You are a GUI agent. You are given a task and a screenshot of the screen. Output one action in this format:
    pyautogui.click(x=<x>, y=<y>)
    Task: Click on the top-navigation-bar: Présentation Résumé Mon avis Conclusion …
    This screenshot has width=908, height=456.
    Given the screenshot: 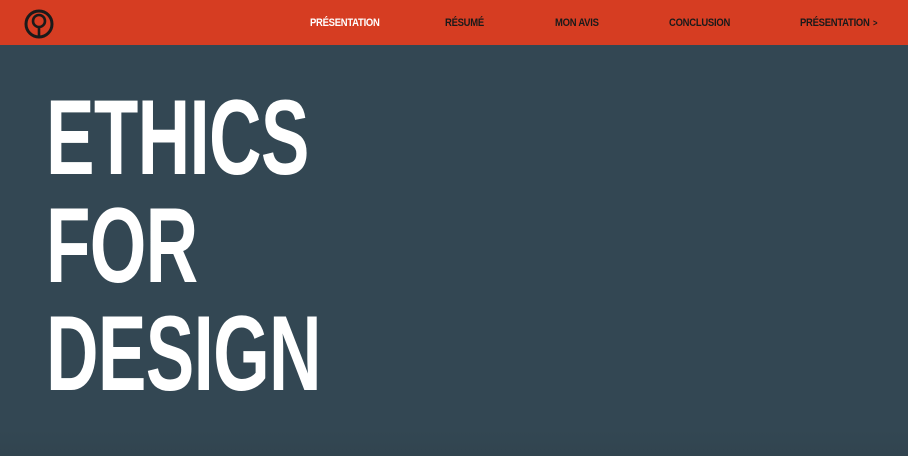 What is the action you would take?
    pyautogui.click(x=454, y=22)
    